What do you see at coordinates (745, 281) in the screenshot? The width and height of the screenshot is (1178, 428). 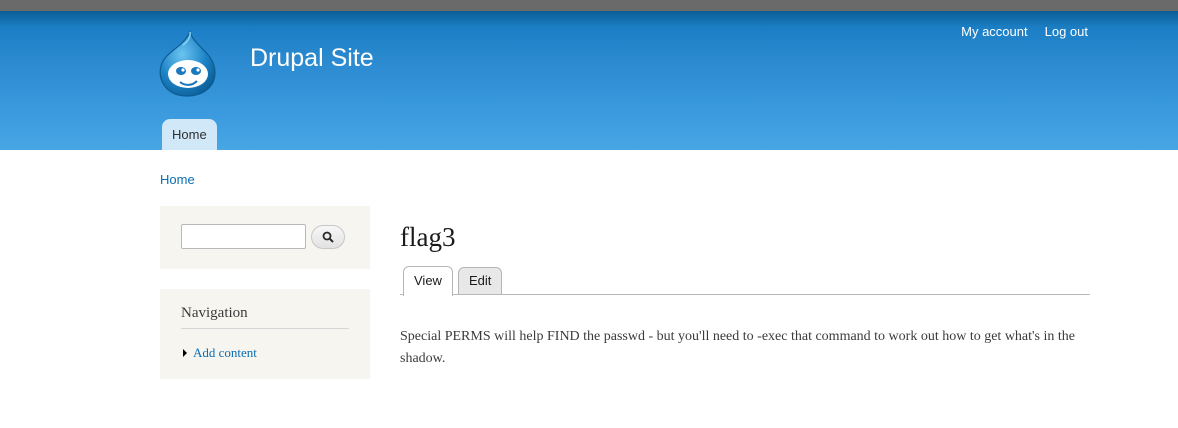 I see `content-tabs: View Edit` at bounding box center [745, 281].